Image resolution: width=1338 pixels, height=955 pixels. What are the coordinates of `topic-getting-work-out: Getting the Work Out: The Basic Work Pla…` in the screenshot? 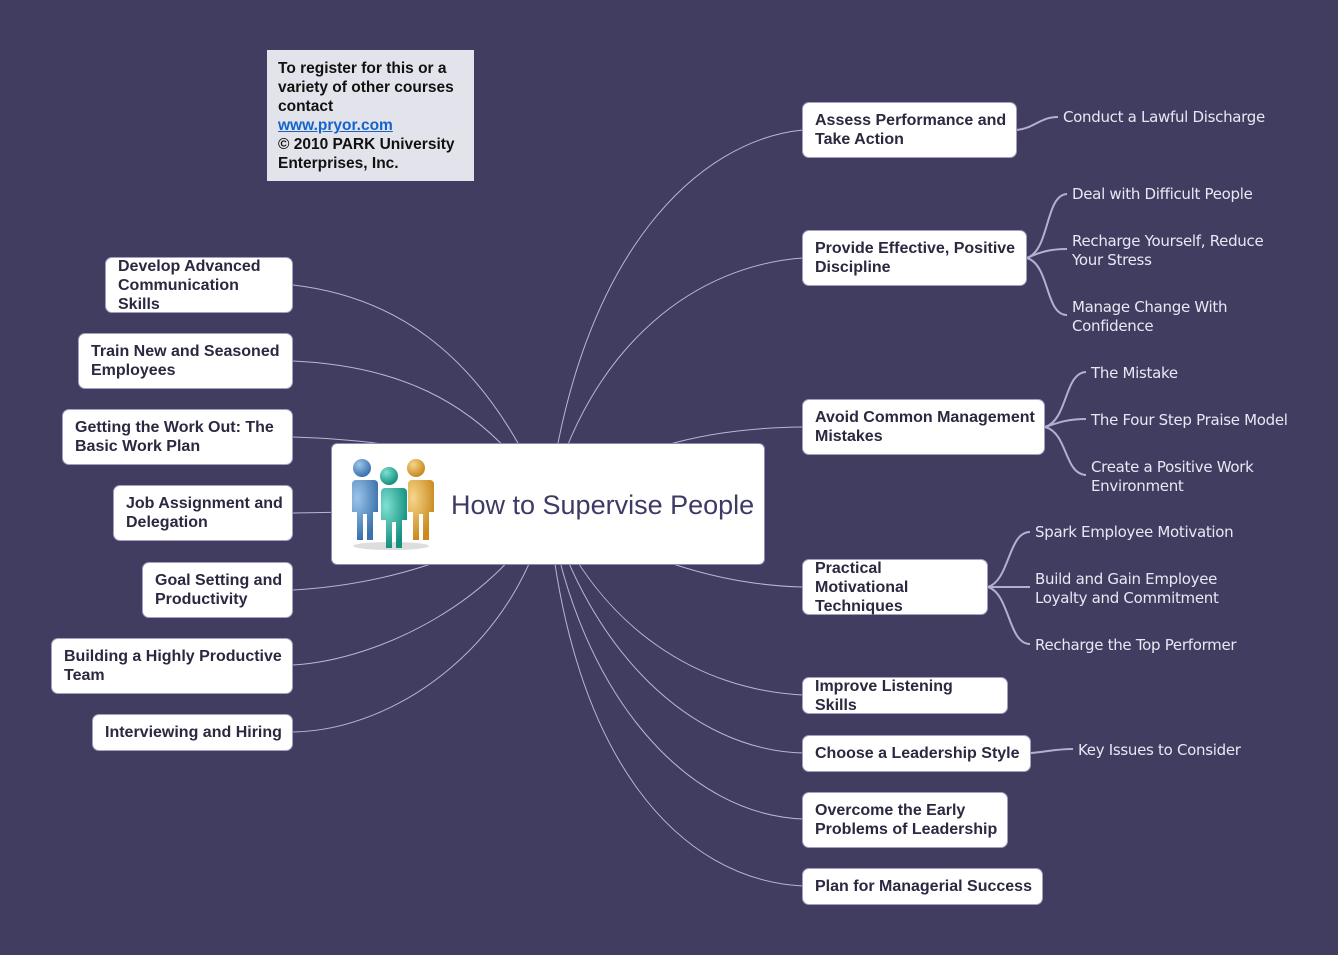 It's located at (177, 437).